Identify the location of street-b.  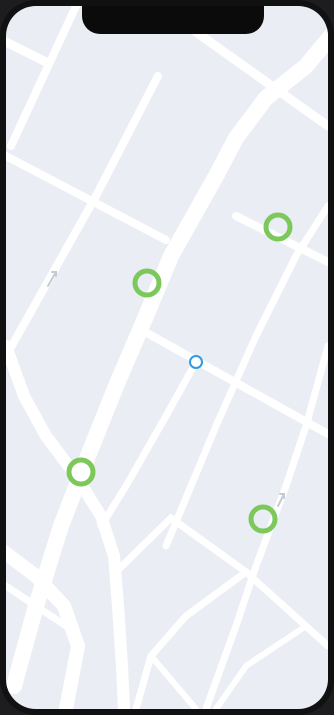
(43, 78).